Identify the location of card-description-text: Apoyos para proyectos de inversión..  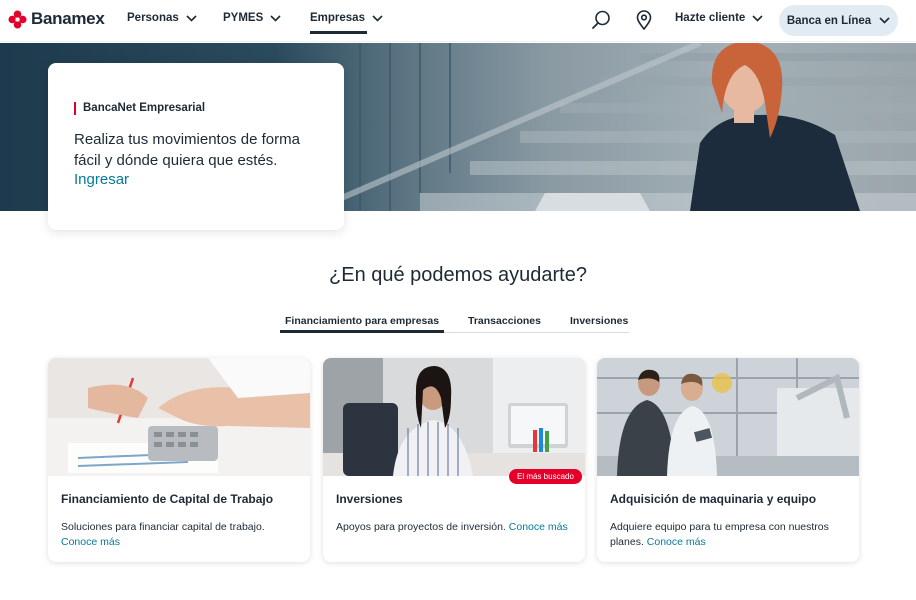
(421, 527).